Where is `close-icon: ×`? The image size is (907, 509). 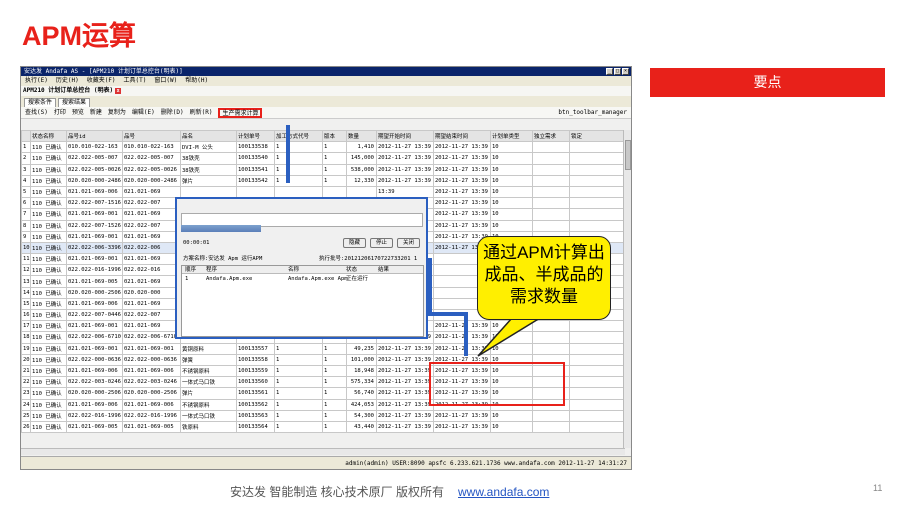 close-icon: × is located at coordinates (625, 71).